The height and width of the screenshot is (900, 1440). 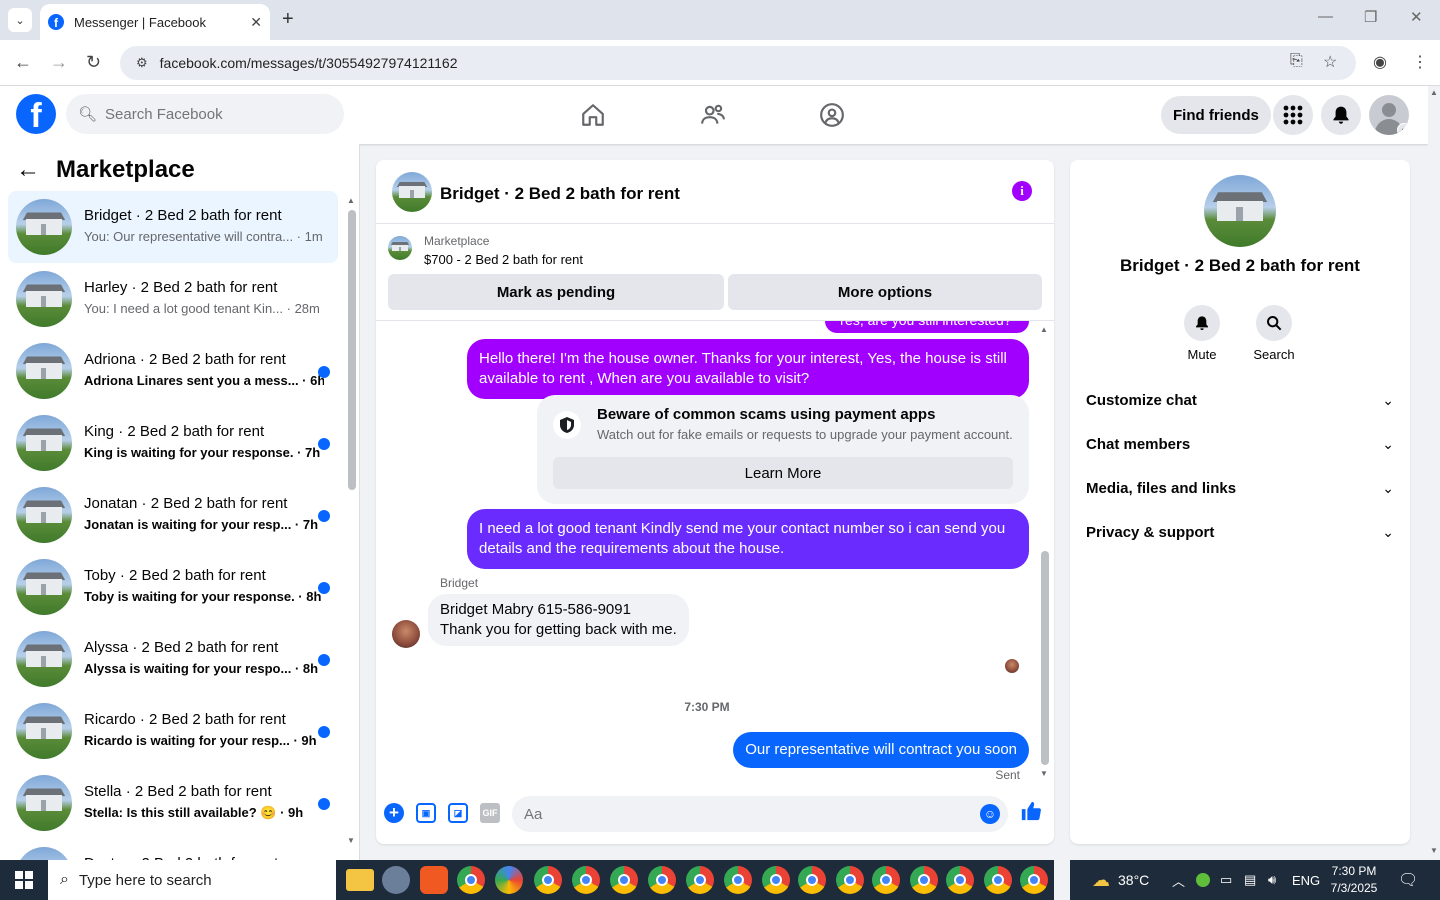 I want to click on chat-members-section: Chat members ⌄, so click(x=1240, y=444).